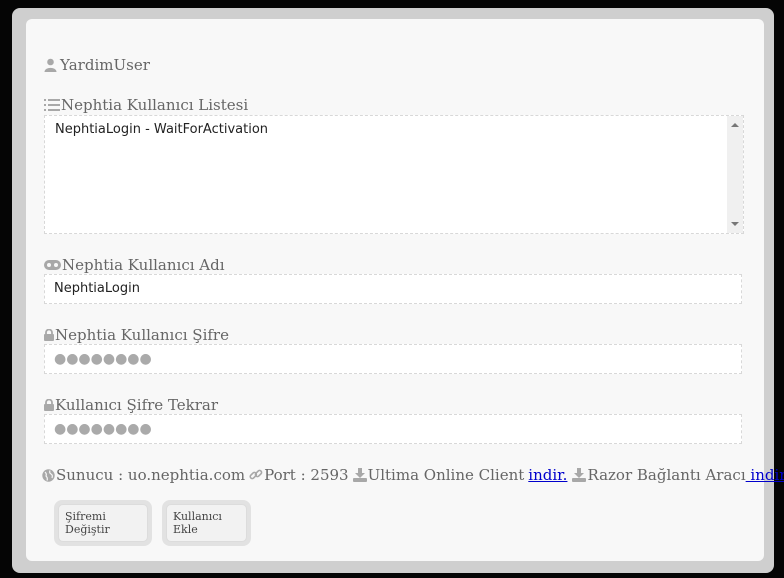 This screenshot has width=784, height=578. Describe the element at coordinates (393, 359) in the screenshot. I see `password-field: ●●●●●●●●` at that location.